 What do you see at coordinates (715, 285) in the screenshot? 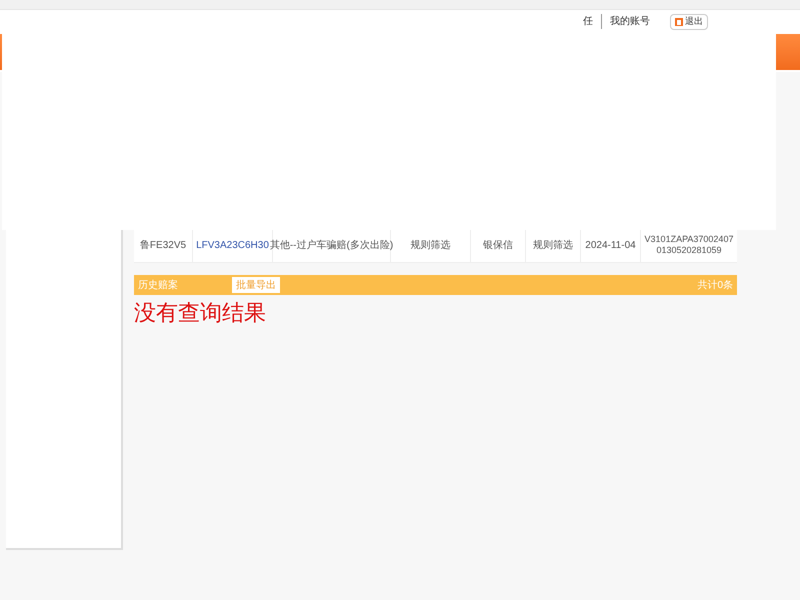
I see `result-count: 共计0条` at bounding box center [715, 285].